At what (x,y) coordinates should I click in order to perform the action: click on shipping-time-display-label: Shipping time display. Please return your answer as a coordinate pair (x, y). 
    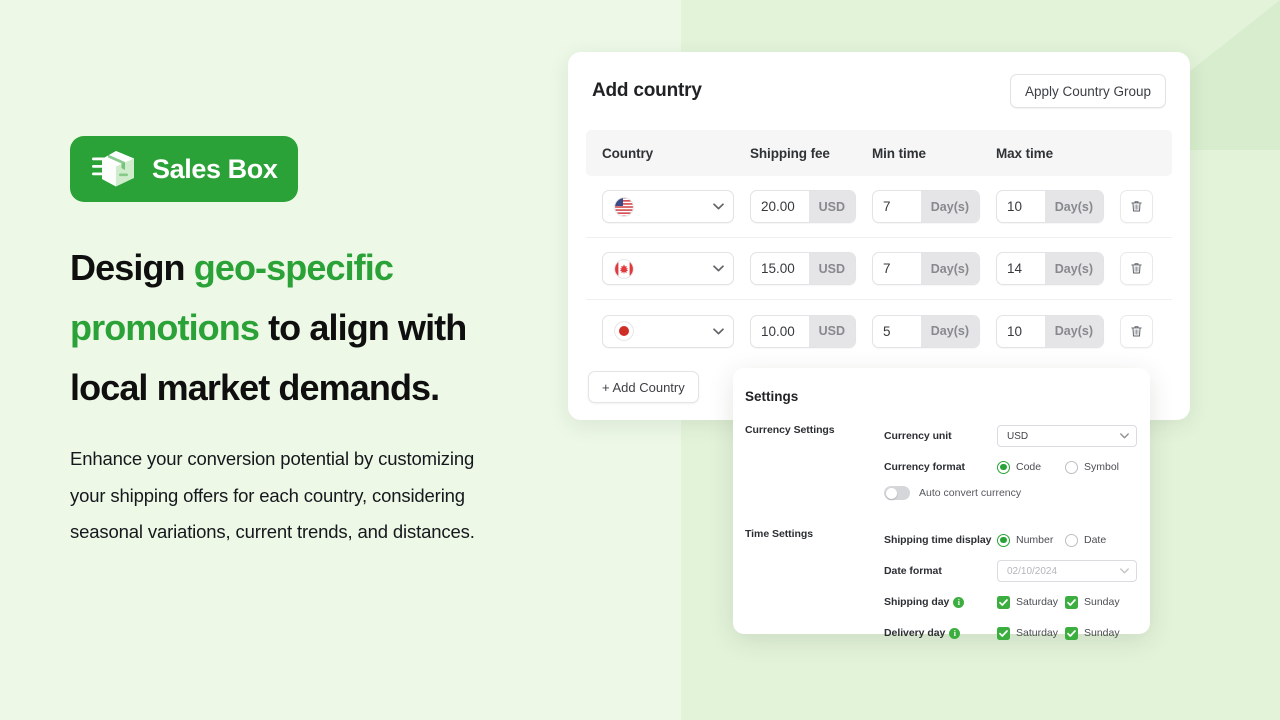
    Looking at the image, I should click on (938, 540).